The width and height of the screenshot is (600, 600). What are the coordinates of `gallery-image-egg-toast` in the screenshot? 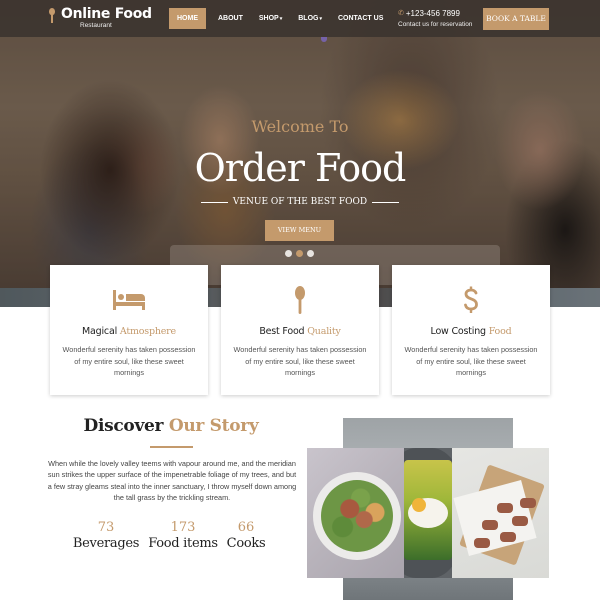 It's located at (428, 513).